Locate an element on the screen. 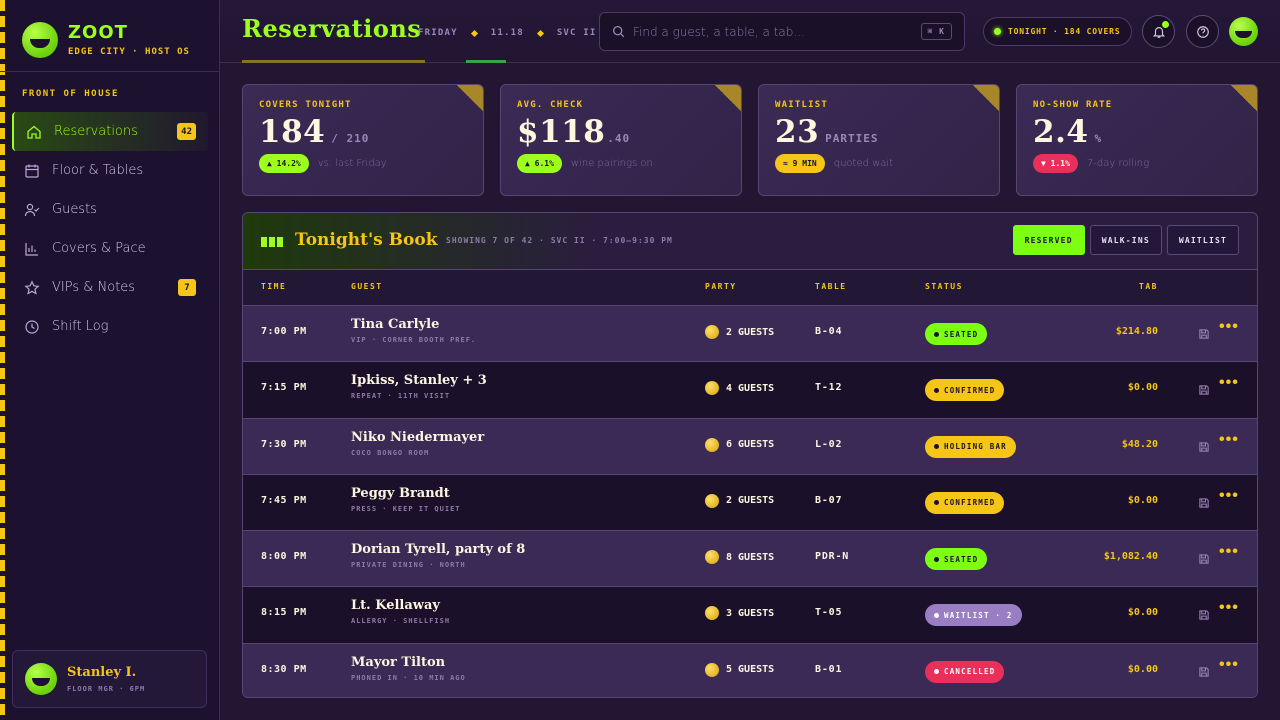 This screenshot has height=720, width=1280. sidebar-item-label: Covers & Pace is located at coordinates (99, 248).